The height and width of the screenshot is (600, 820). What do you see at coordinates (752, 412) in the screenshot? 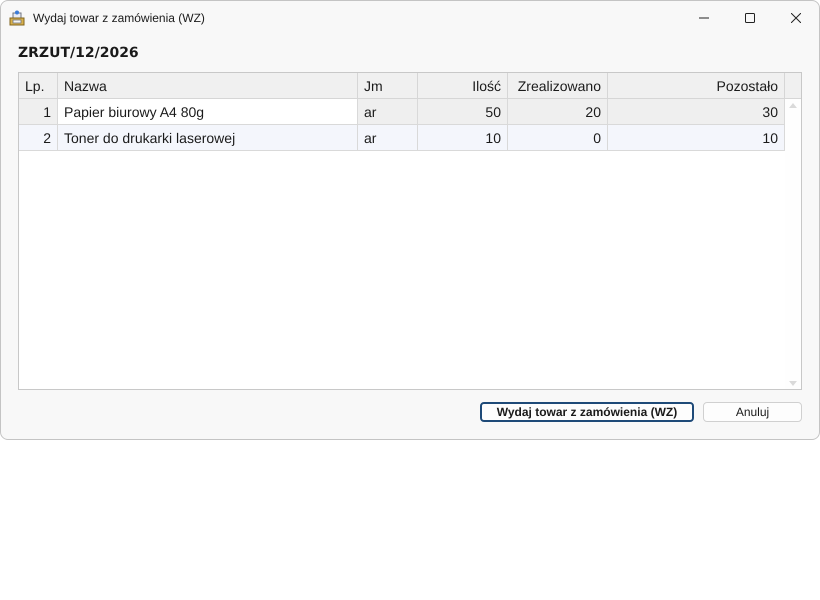
I see `cancel-button: Anuluj` at bounding box center [752, 412].